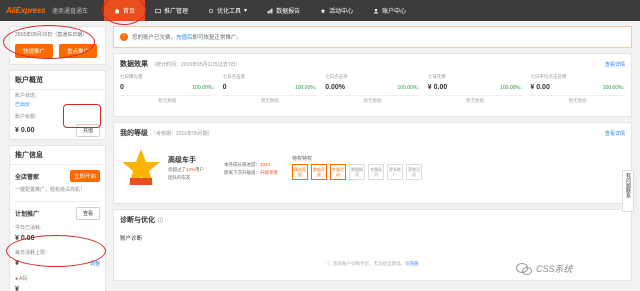 This screenshot has height=291, width=640. I want to click on metric-cpc: 七日平均点击花费 ¥ 0.00 100.00%↓ 暂无数据, so click(577, 88).